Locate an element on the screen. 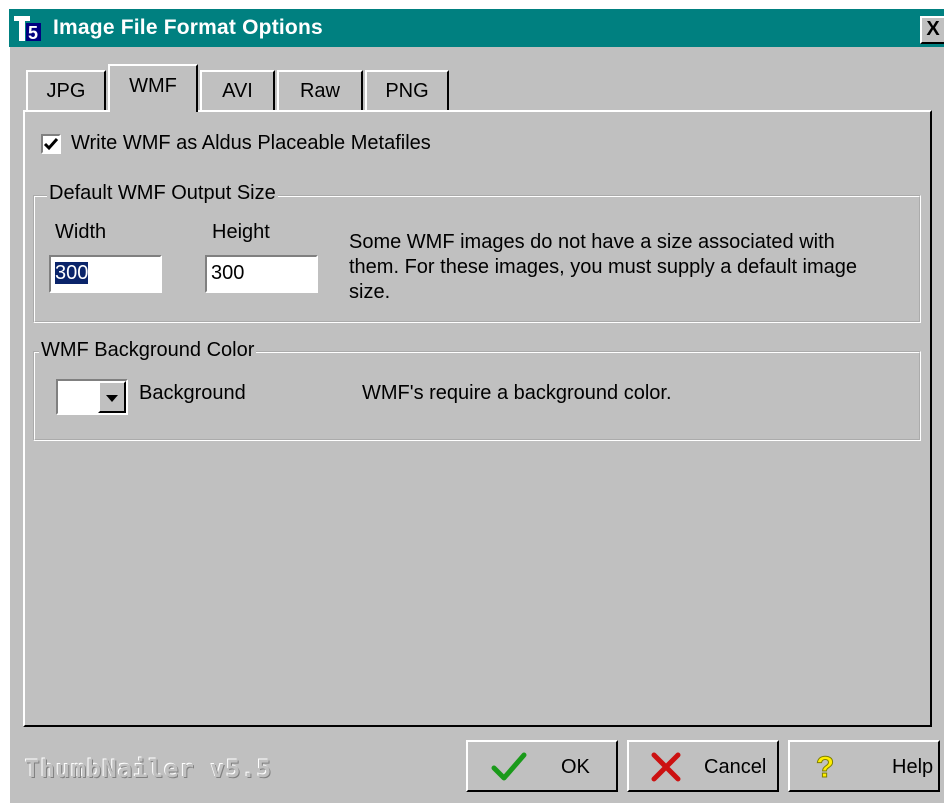  output-size-legend: Default WMF Output Size is located at coordinates (162, 193).